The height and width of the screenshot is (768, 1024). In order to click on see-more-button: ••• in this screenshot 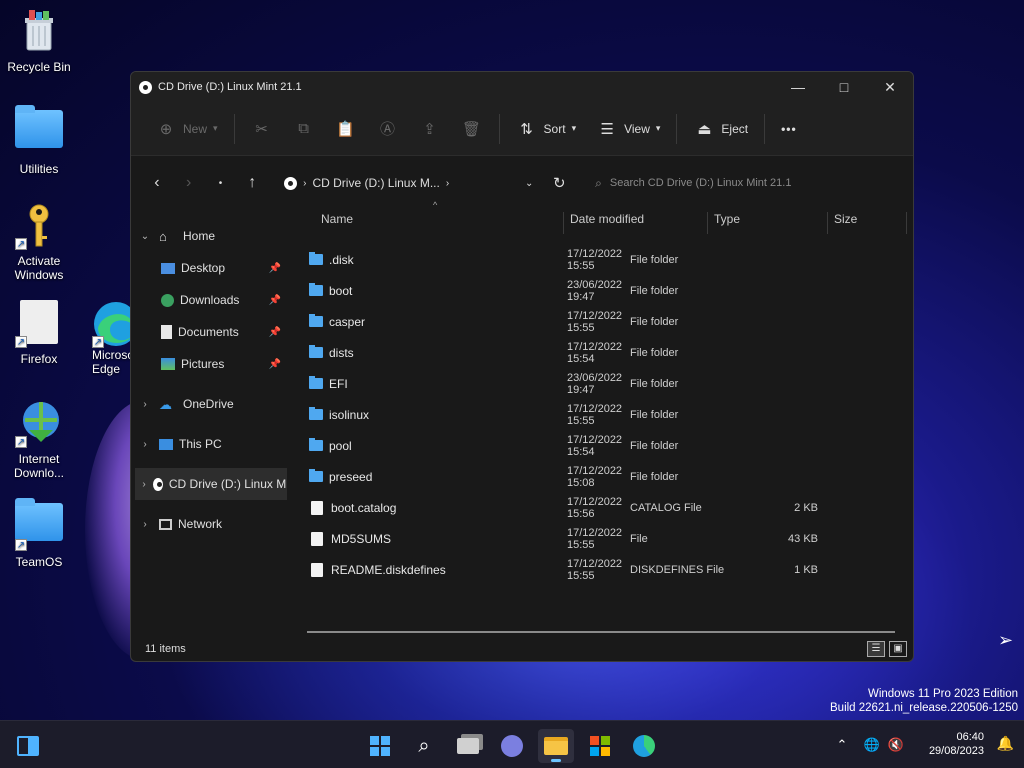, I will do `click(789, 129)`.